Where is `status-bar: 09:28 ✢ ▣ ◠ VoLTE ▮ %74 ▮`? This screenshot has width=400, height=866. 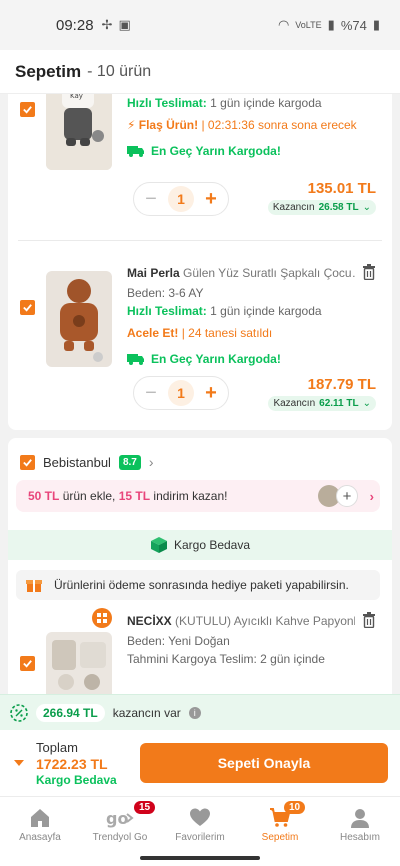 status-bar: 09:28 ✢ ▣ ◠ VoLTE ▮ %74 ▮ is located at coordinates (200, 25).